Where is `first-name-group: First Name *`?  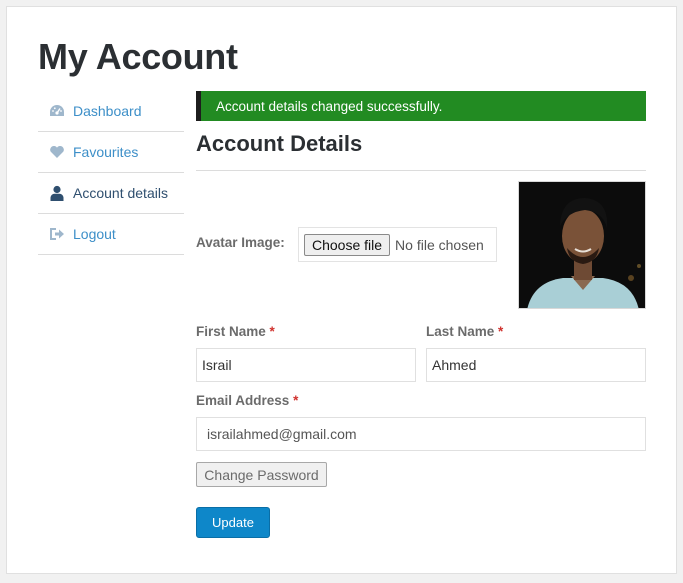 first-name-group: First Name * is located at coordinates (306, 352).